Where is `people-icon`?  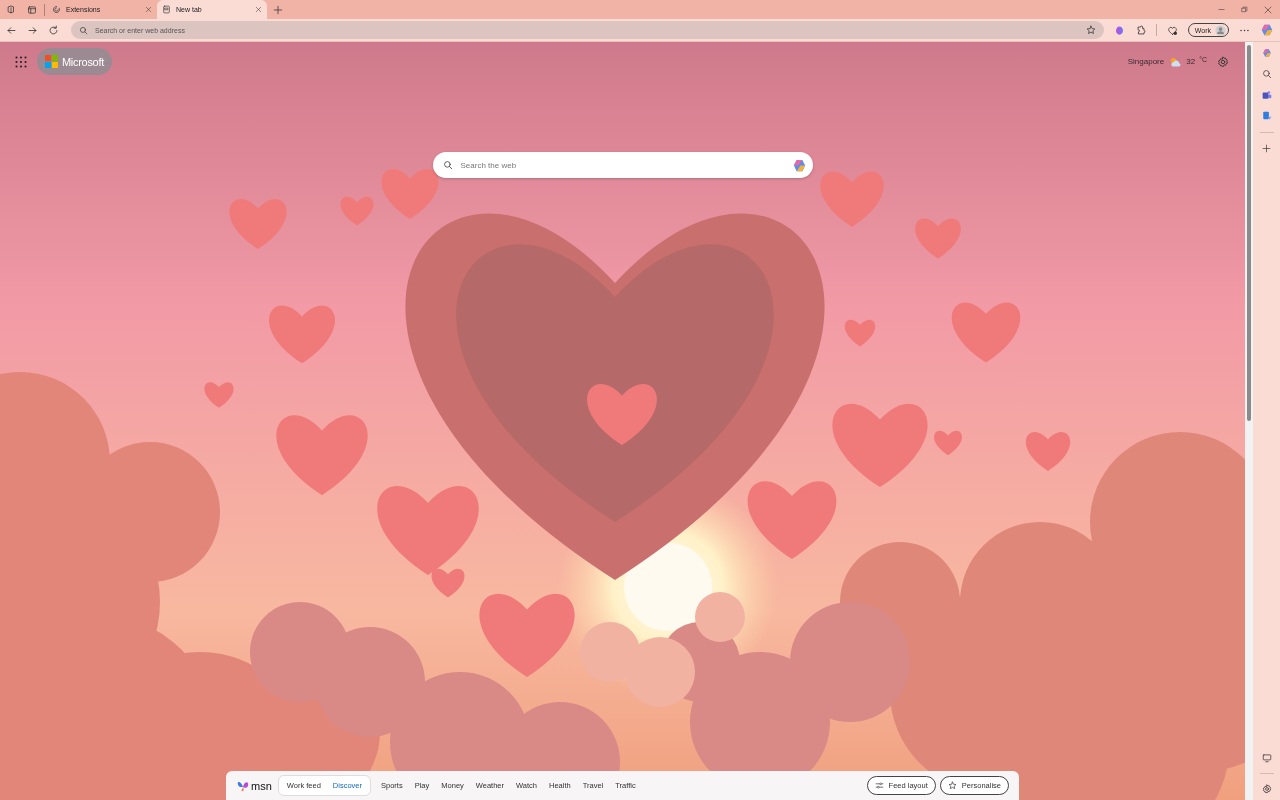
people-icon is located at coordinates (1266, 95).